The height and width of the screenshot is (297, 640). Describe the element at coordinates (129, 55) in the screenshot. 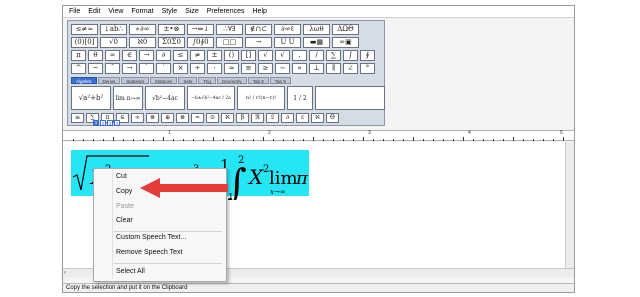

I see `element-of-button: ∈` at that location.